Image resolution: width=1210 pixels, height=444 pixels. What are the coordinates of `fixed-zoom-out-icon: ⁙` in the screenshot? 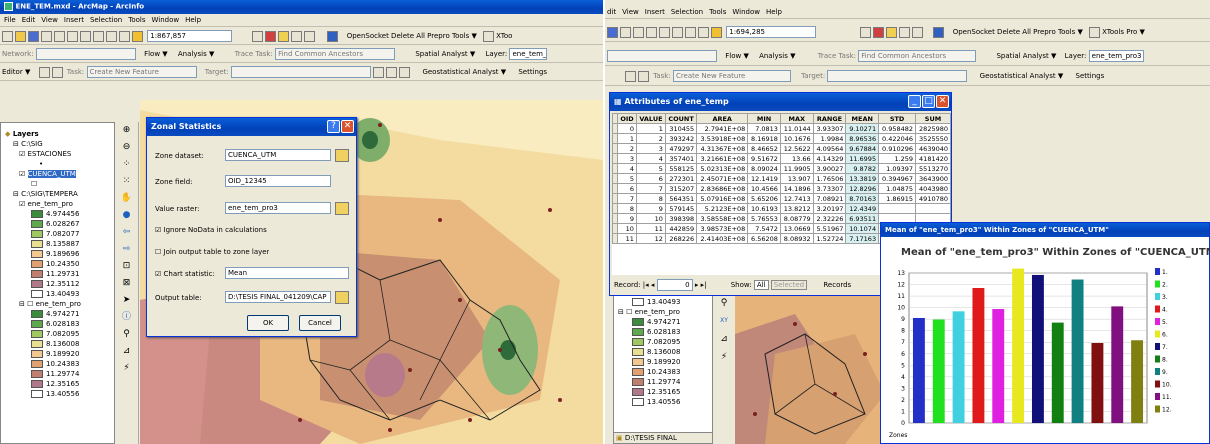 It's located at (126, 181).